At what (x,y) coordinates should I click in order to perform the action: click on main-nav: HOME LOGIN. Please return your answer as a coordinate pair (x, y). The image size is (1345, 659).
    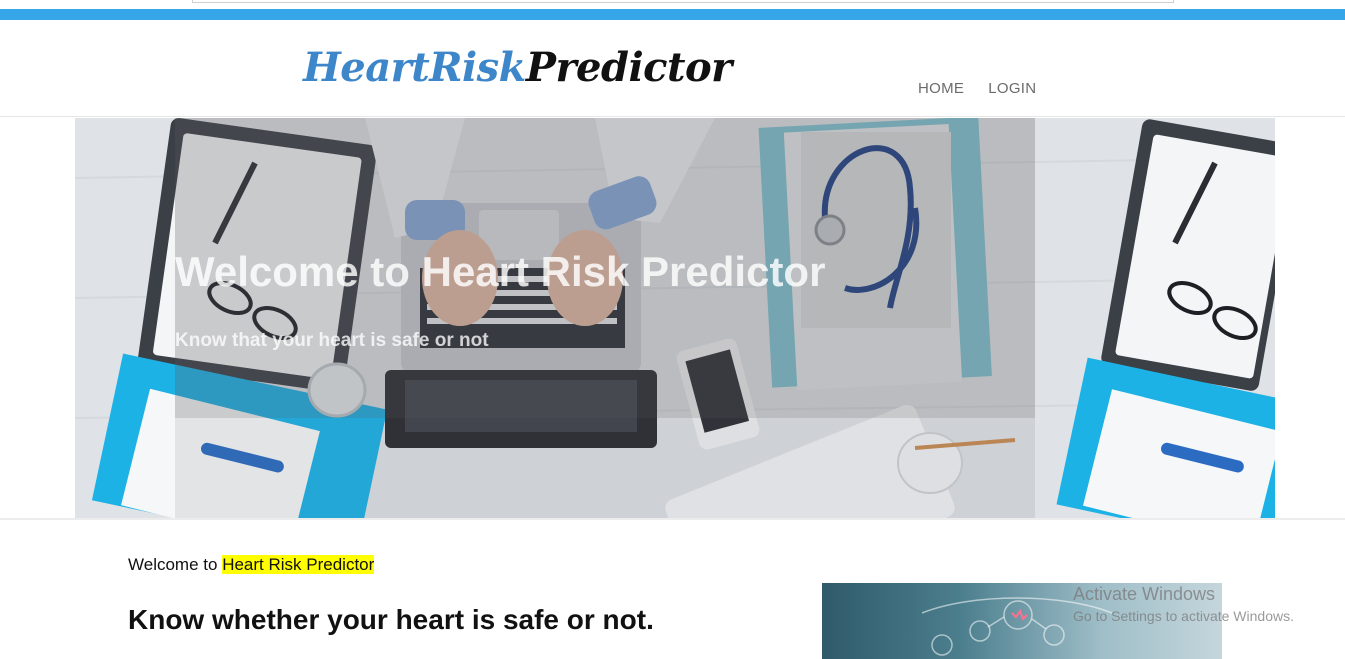
    Looking at the image, I should click on (977, 88).